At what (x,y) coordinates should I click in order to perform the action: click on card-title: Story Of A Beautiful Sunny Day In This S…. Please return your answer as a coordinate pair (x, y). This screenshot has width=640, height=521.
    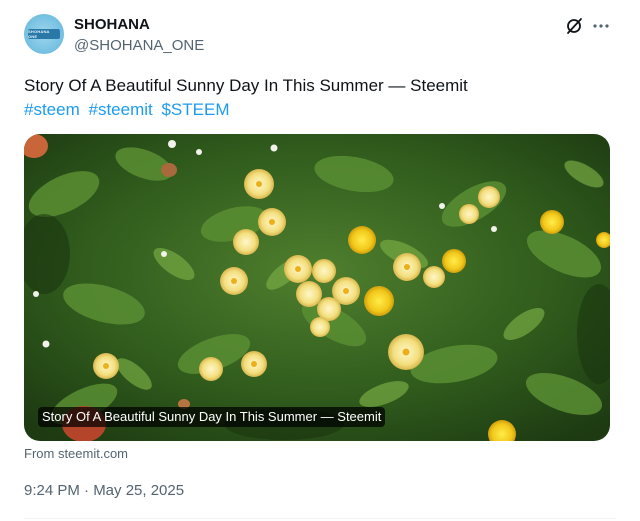
    Looking at the image, I should click on (212, 417).